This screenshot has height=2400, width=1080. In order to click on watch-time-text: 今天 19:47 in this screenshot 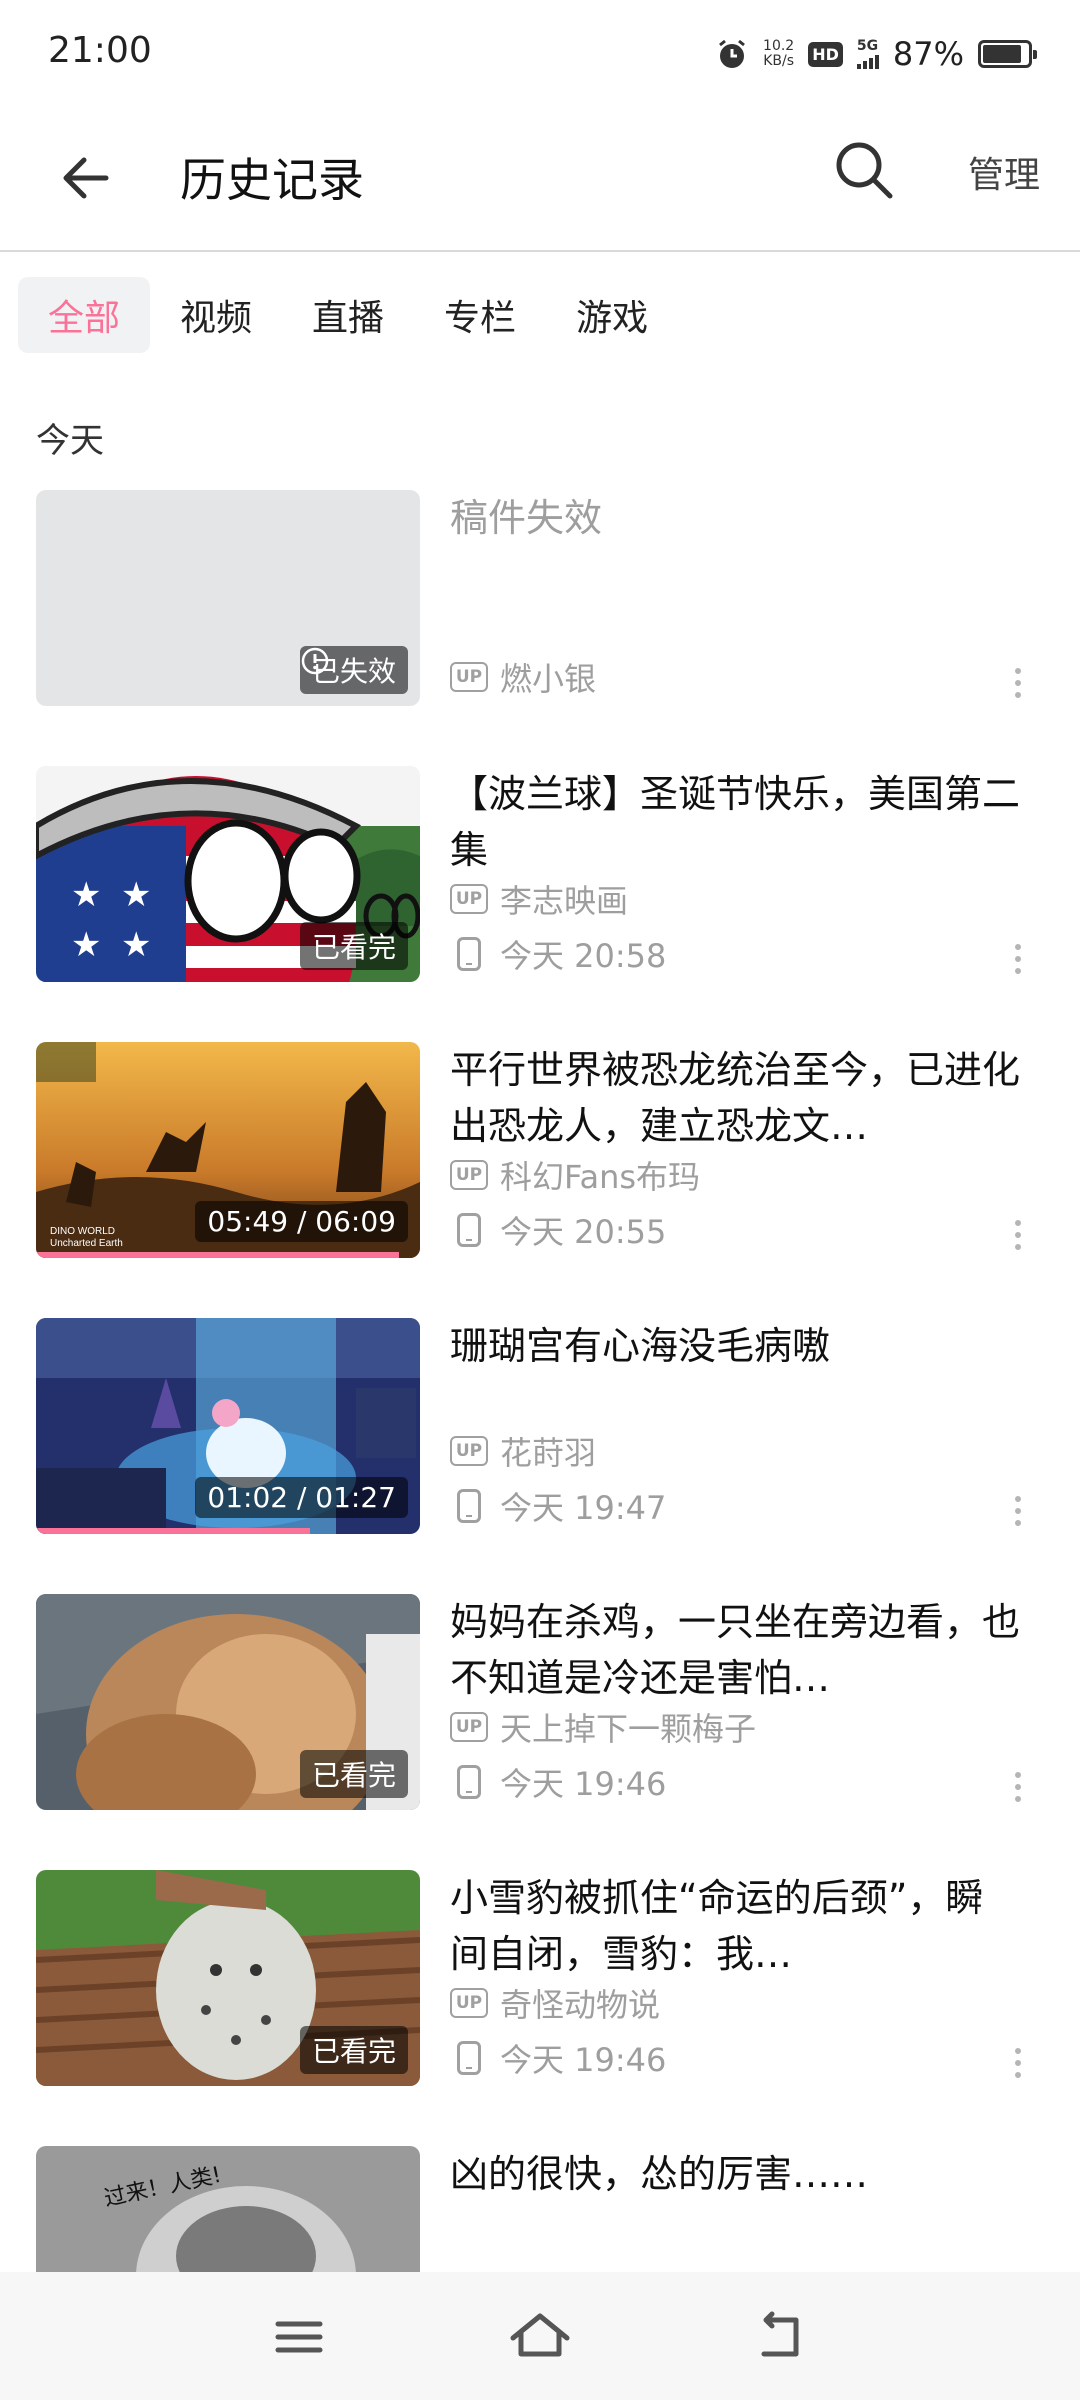, I will do `click(583, 1508)`.